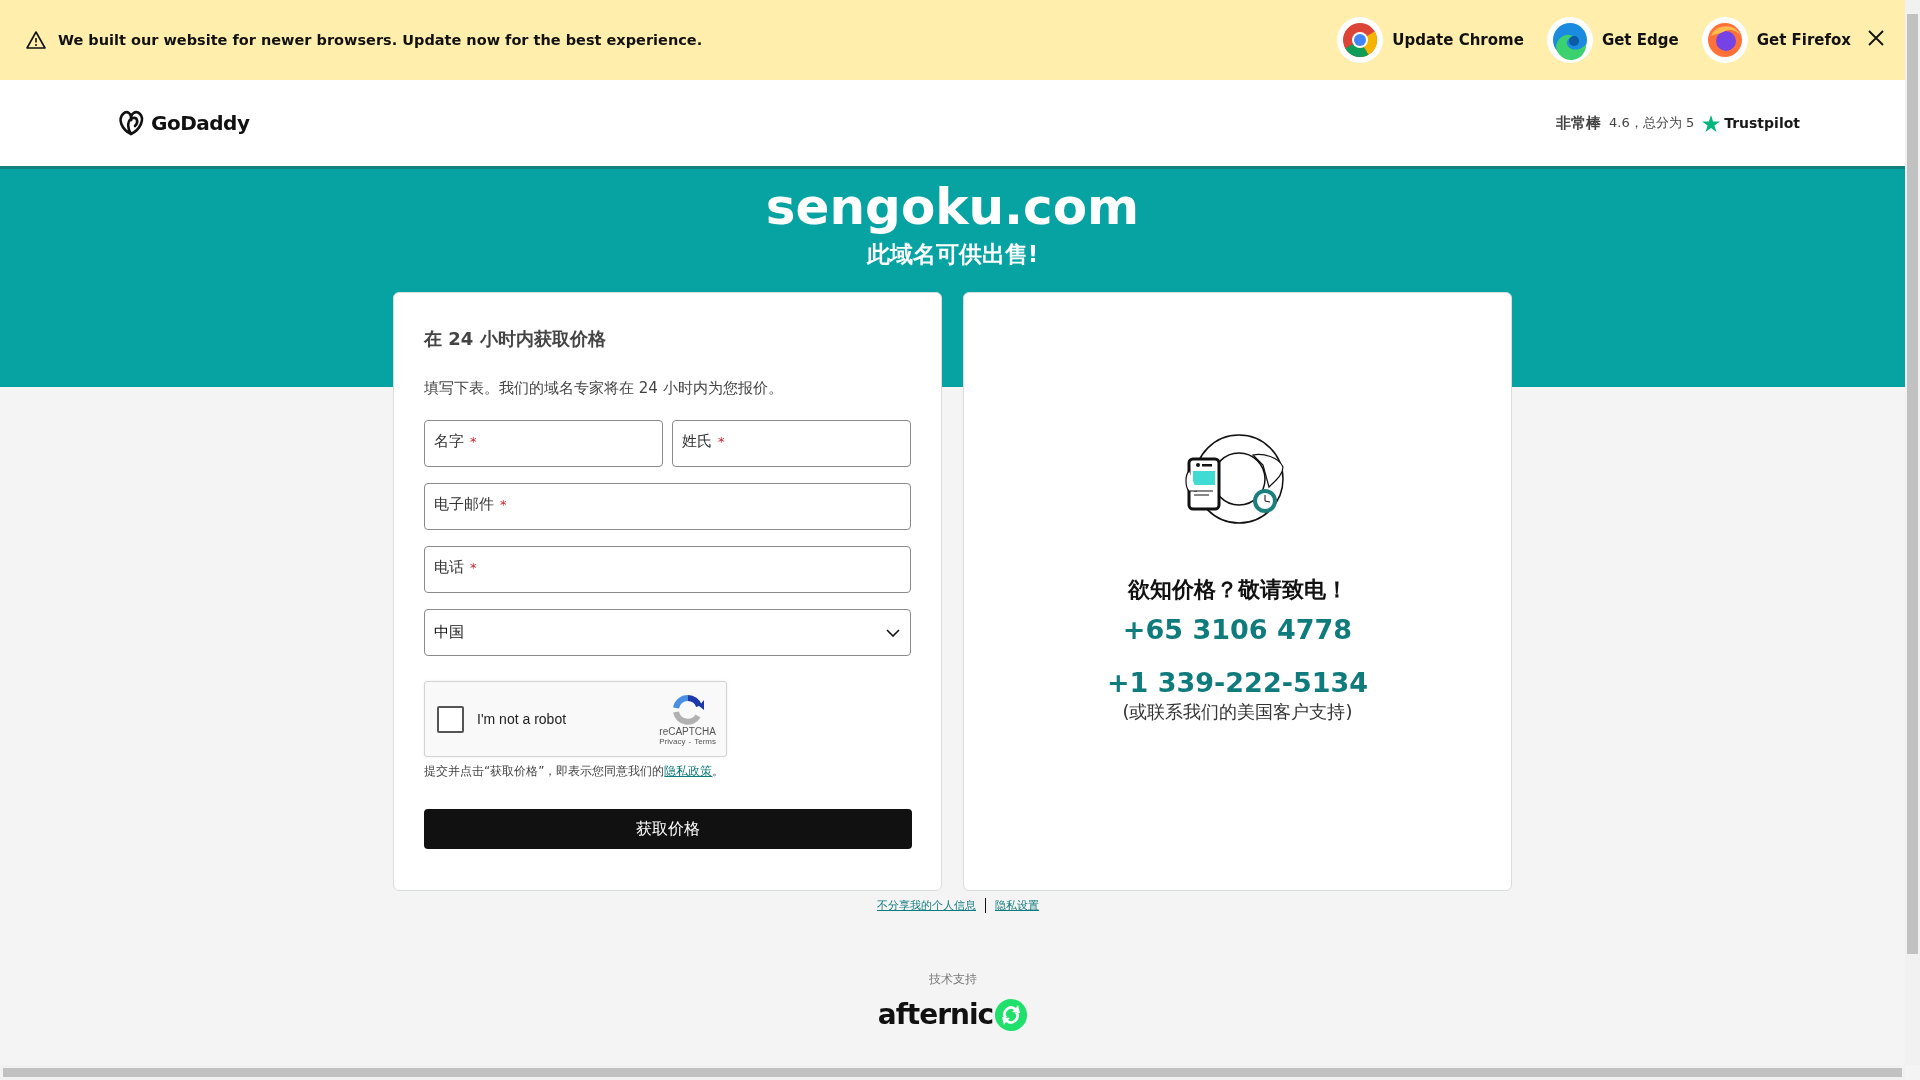 The height and width of the screenshot is (1080, 1920). What do you see at coordinates (1724, 40) in the screenshot?
I see `firefox-logo-icon` at bounding box center [1724, 40].